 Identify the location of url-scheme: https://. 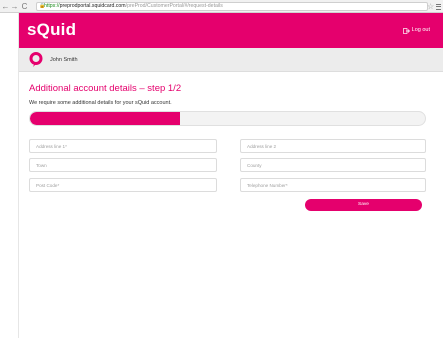
(52, 6).